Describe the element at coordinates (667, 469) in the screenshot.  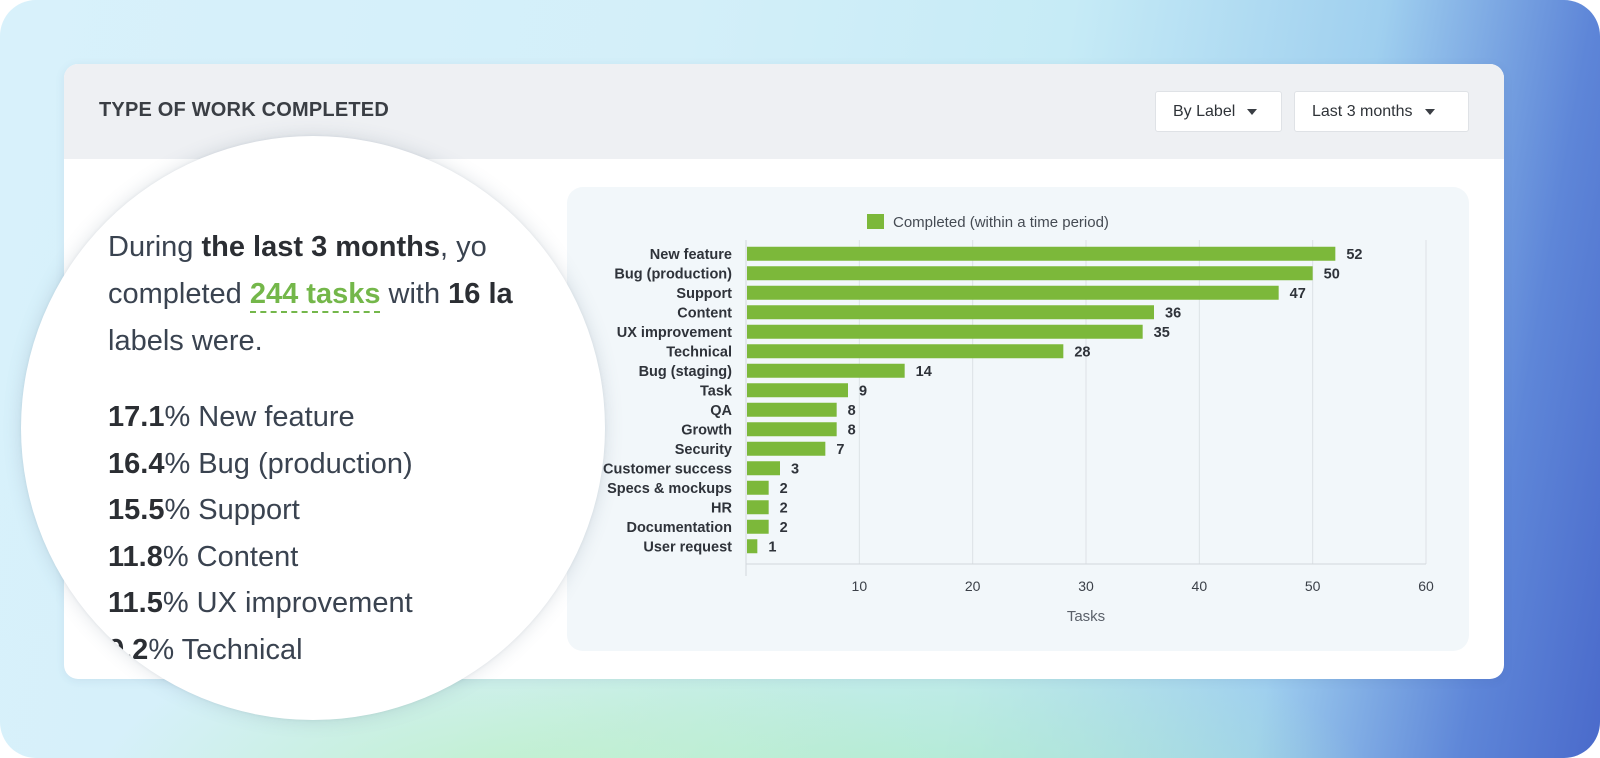
I see `category-label: Customer success` at that location.